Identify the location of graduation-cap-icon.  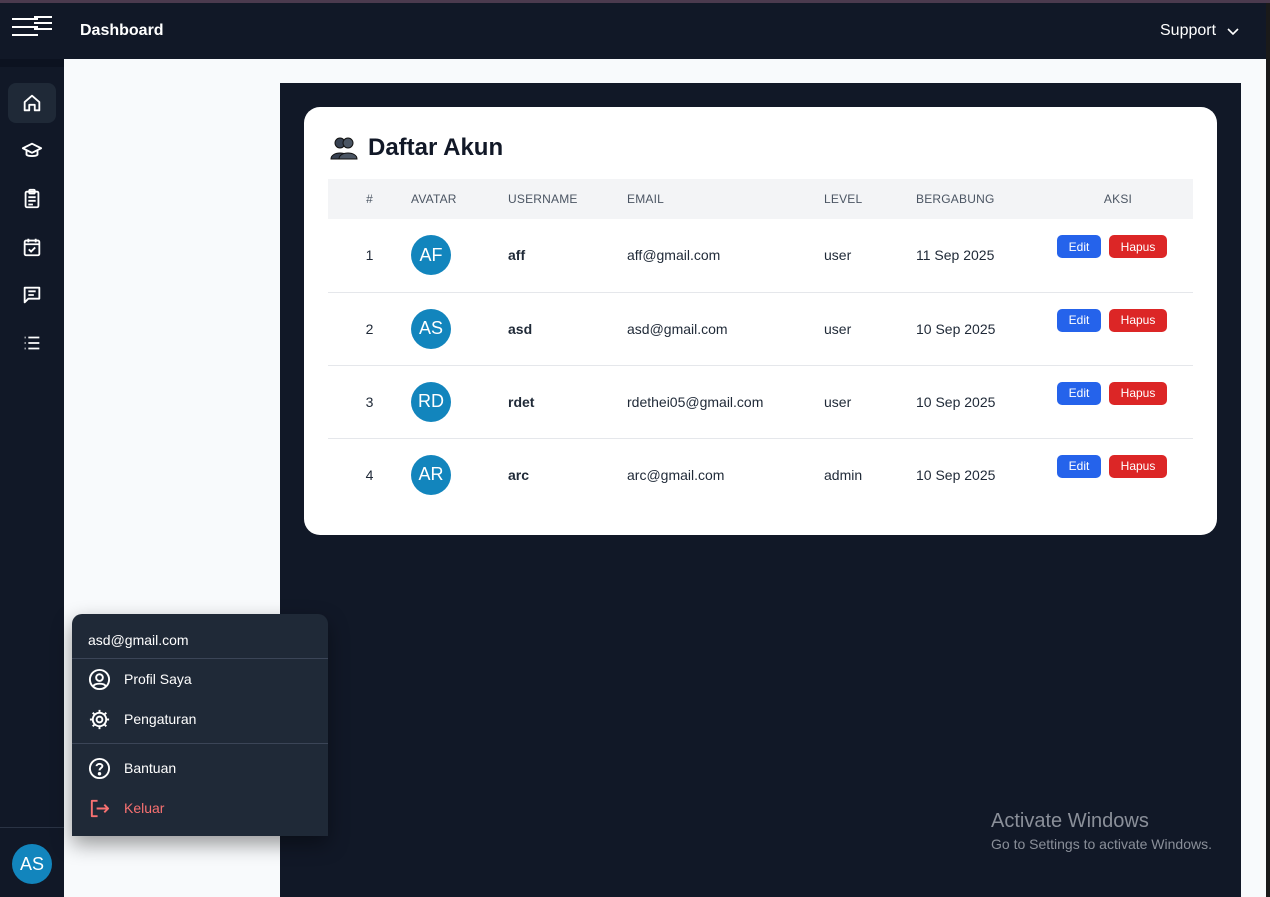
(32, 149).